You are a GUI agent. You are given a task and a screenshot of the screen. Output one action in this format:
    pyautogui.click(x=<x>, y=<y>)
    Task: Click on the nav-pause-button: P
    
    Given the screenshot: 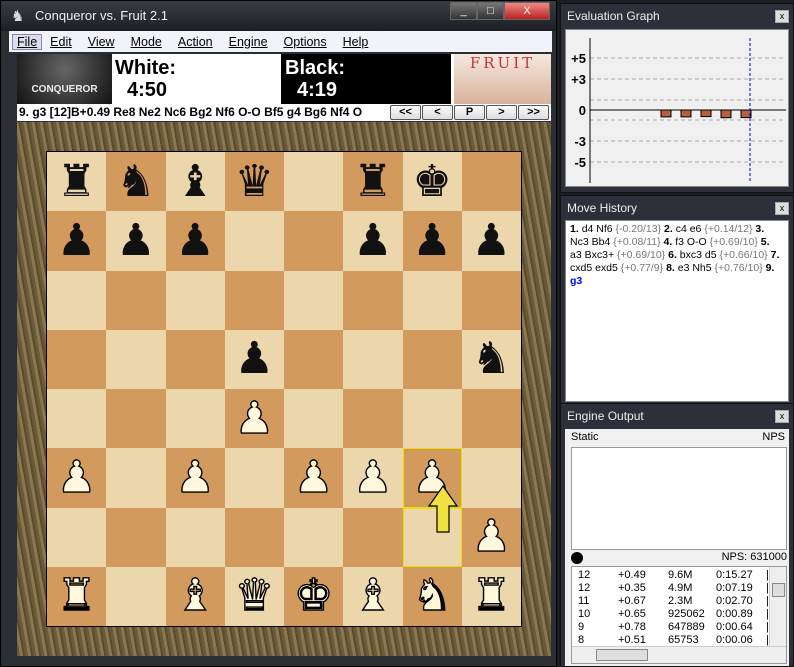 What is the action you would take?
    pyautogui.click(x=469, y=112)
    